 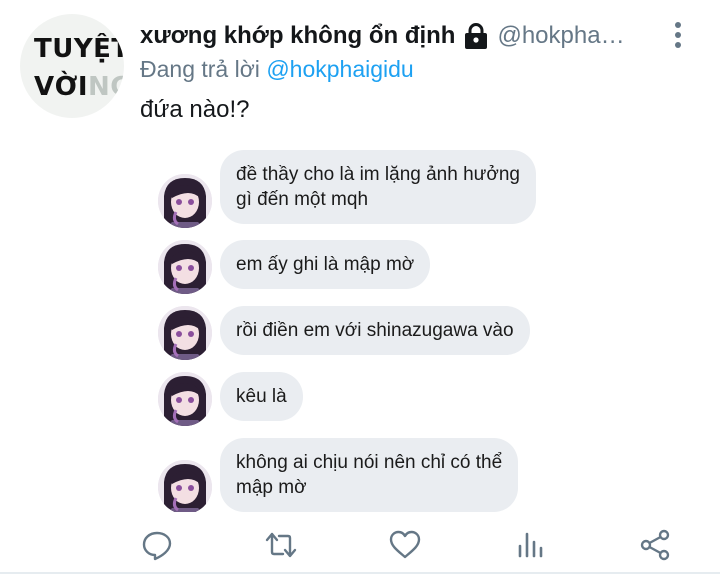 I want to click on avatar-logo-line2: VỜING, so click(x=79, y=87).